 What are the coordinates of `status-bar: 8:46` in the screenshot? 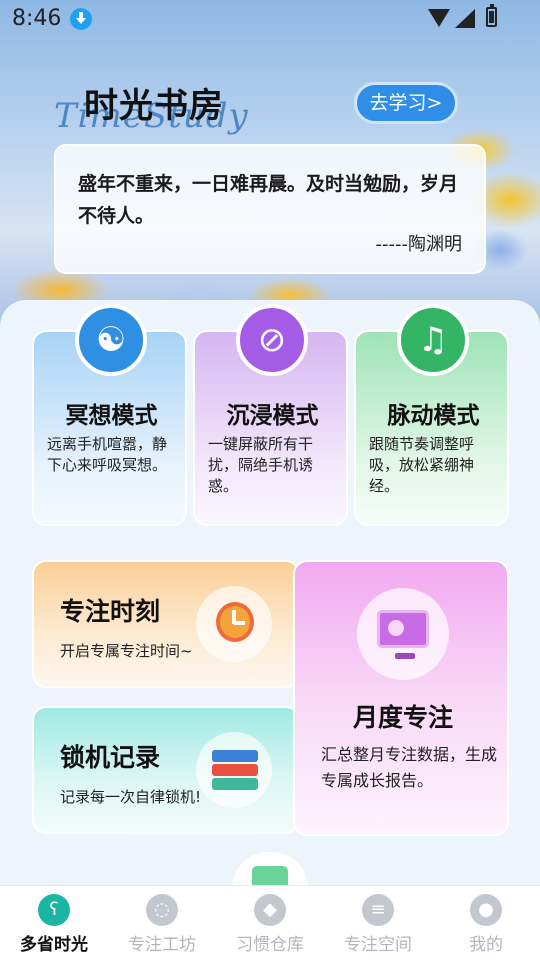 It's located at (270, 18).